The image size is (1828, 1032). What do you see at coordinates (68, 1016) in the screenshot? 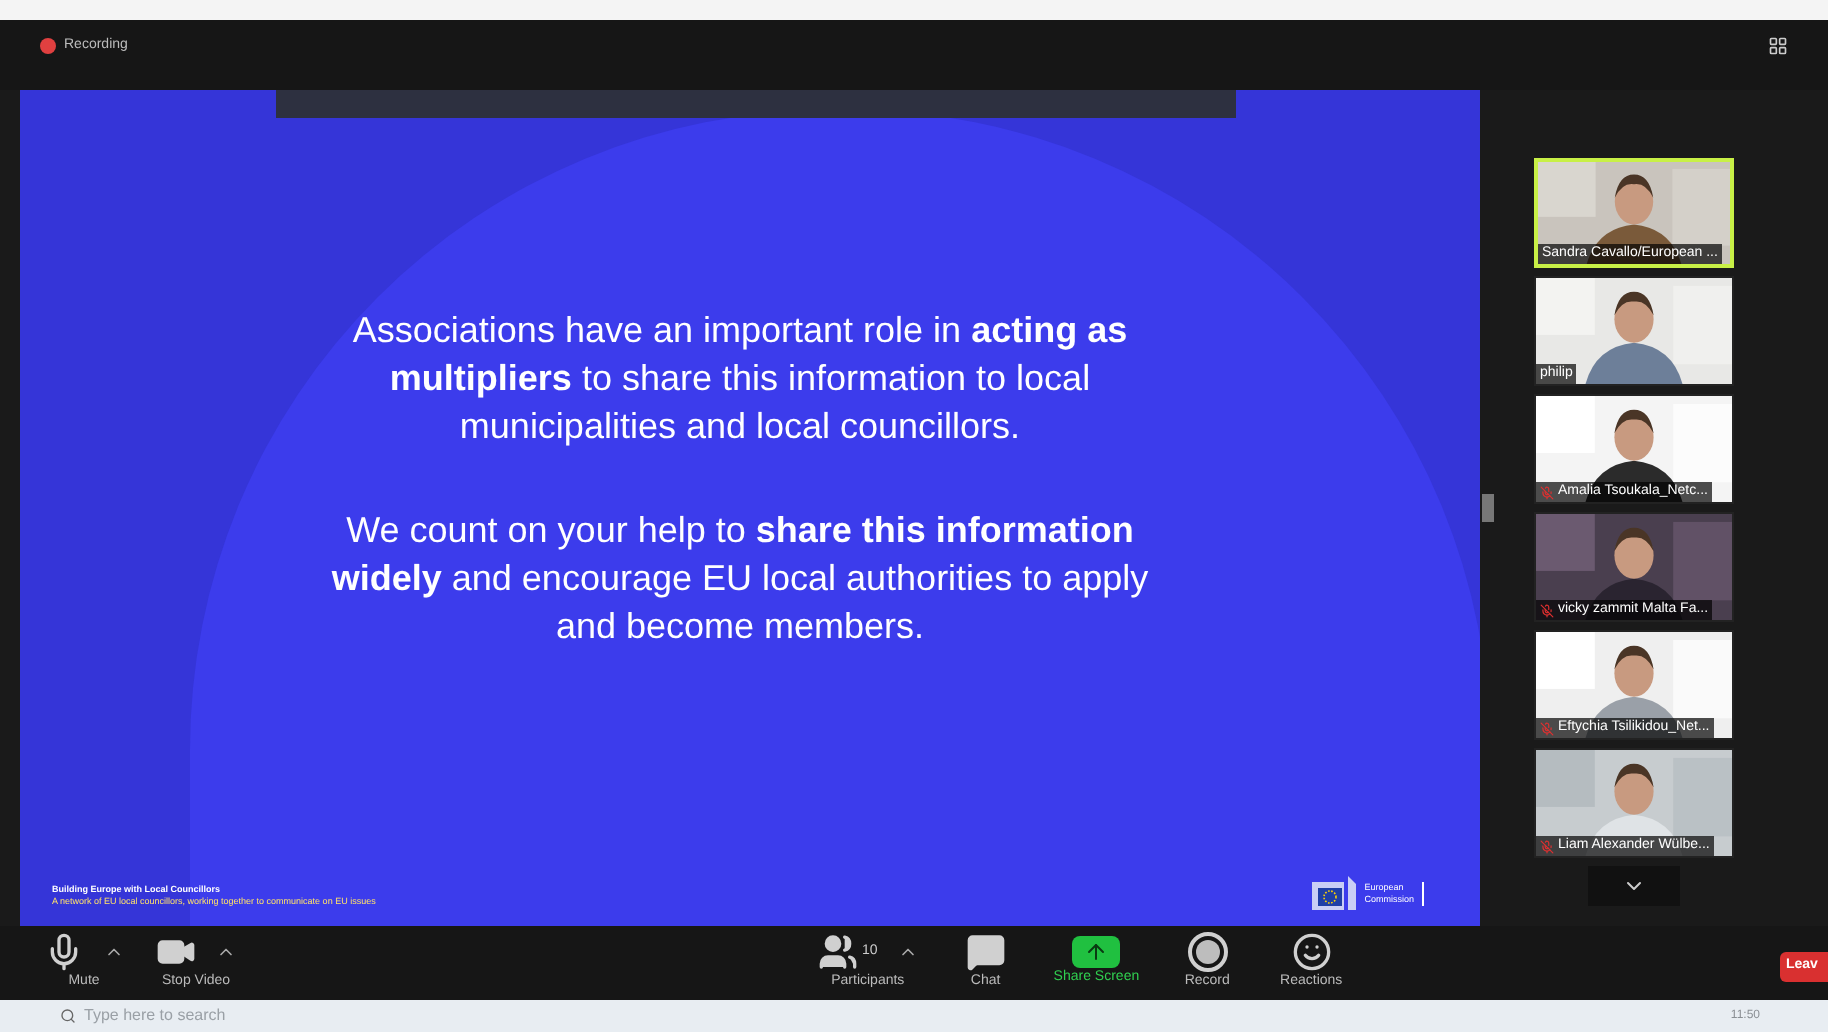
I see `search-icon` at bounding box center [68, 1016].